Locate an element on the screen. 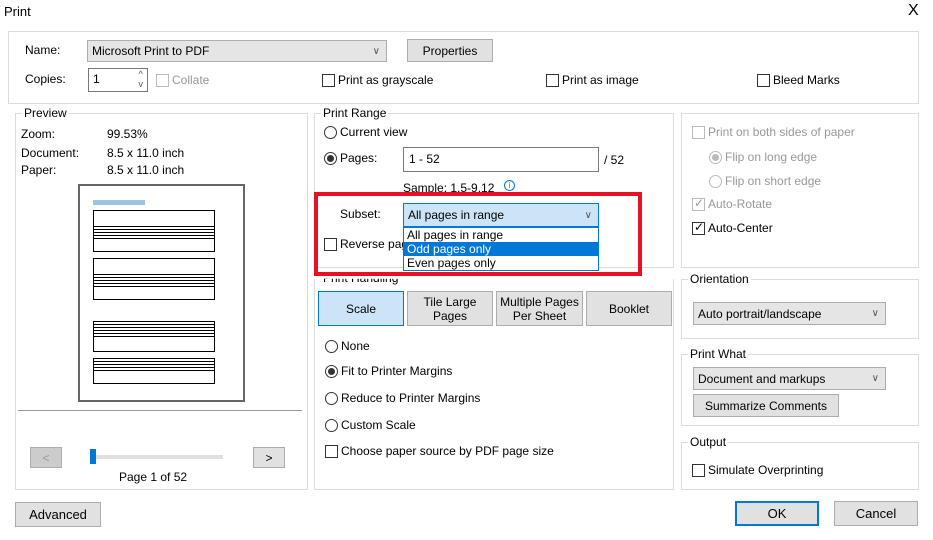 This screenshot has width=933, height=540. preview-divider is located at coordinates (160, 410).